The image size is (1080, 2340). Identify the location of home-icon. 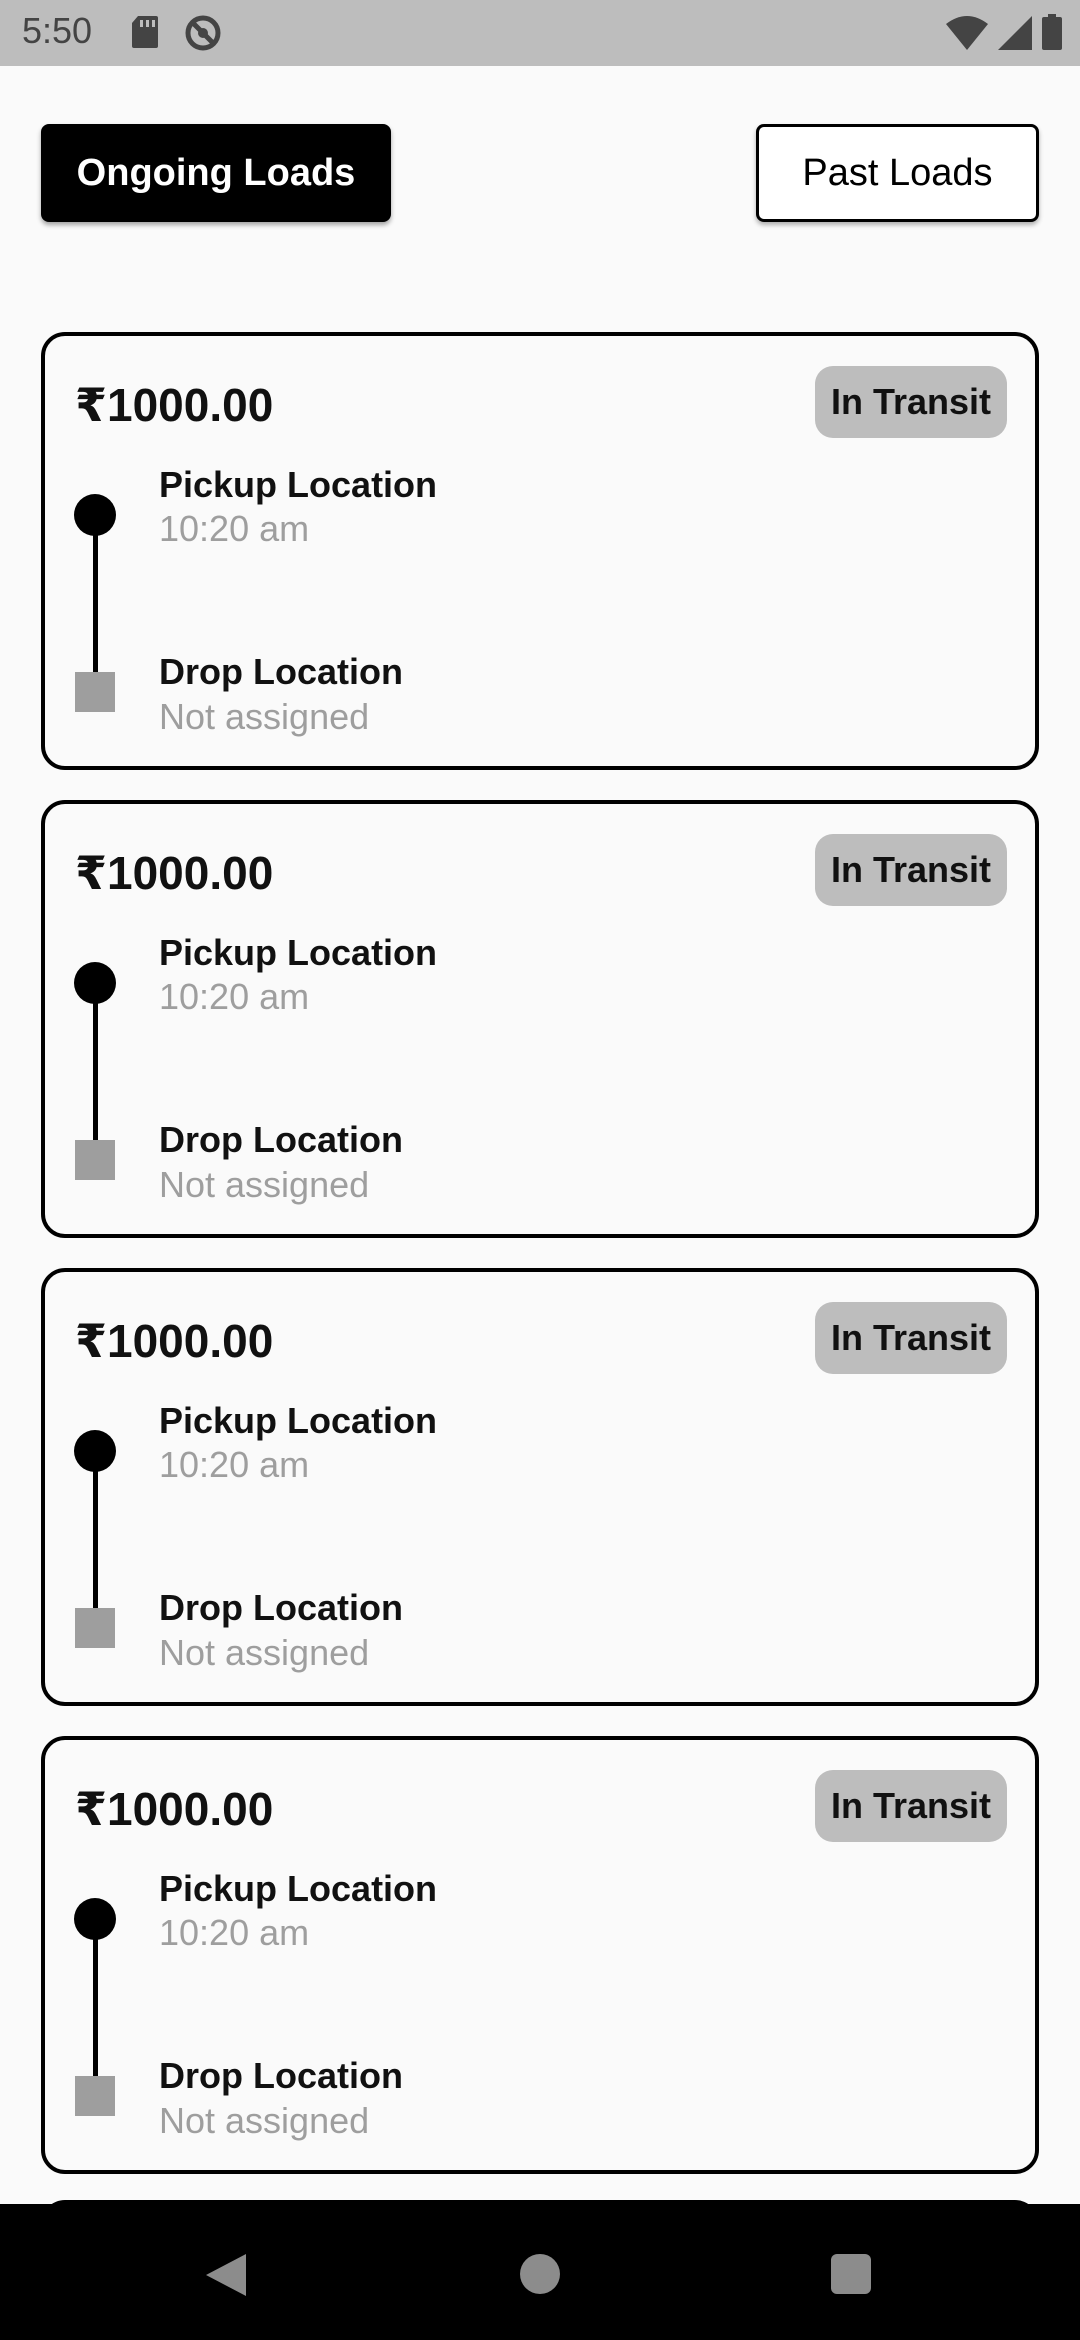
(540, 2274).